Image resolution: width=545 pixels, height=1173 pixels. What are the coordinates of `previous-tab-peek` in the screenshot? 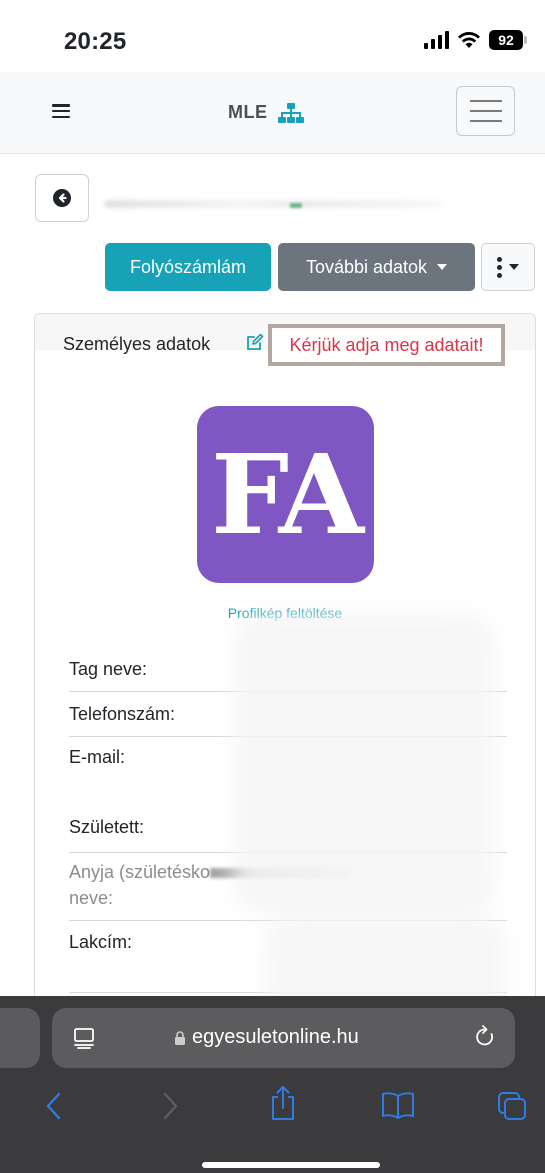 It's located at (20, 1038).